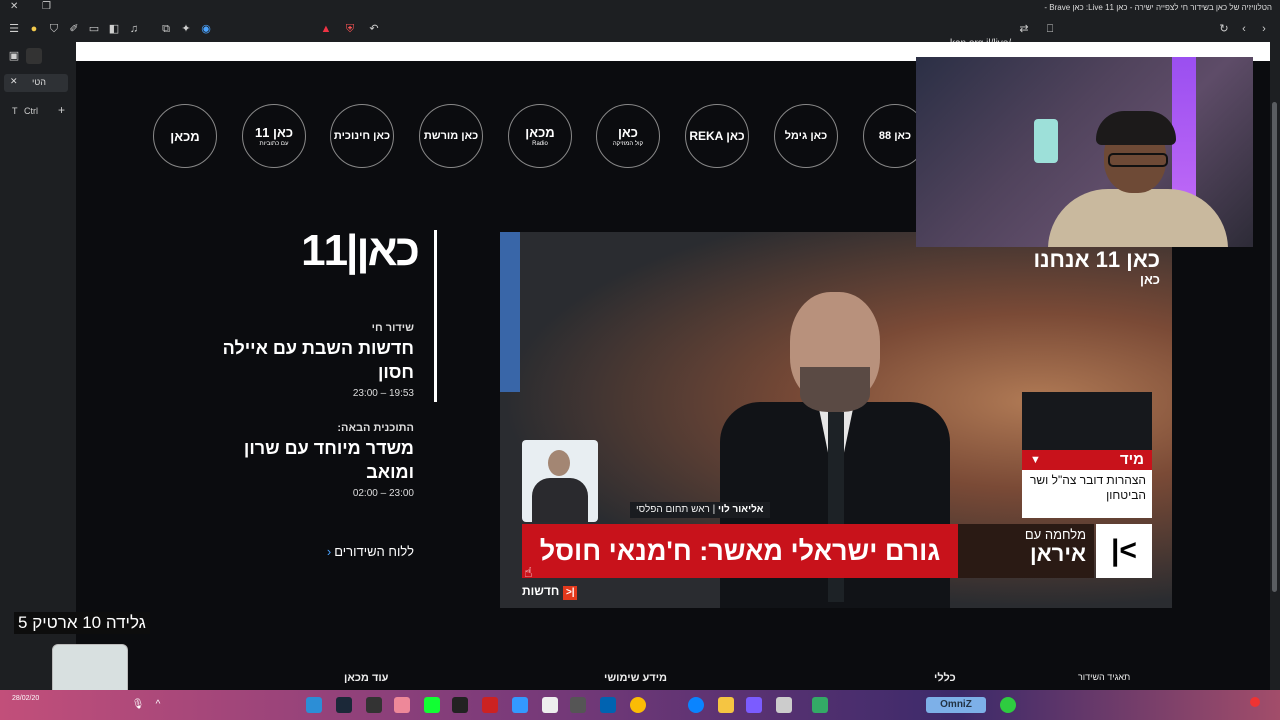  What do you see at coordinates (432, 705) in the screenshot?
I see `terminal-icon` at bounding box center [432, 705].